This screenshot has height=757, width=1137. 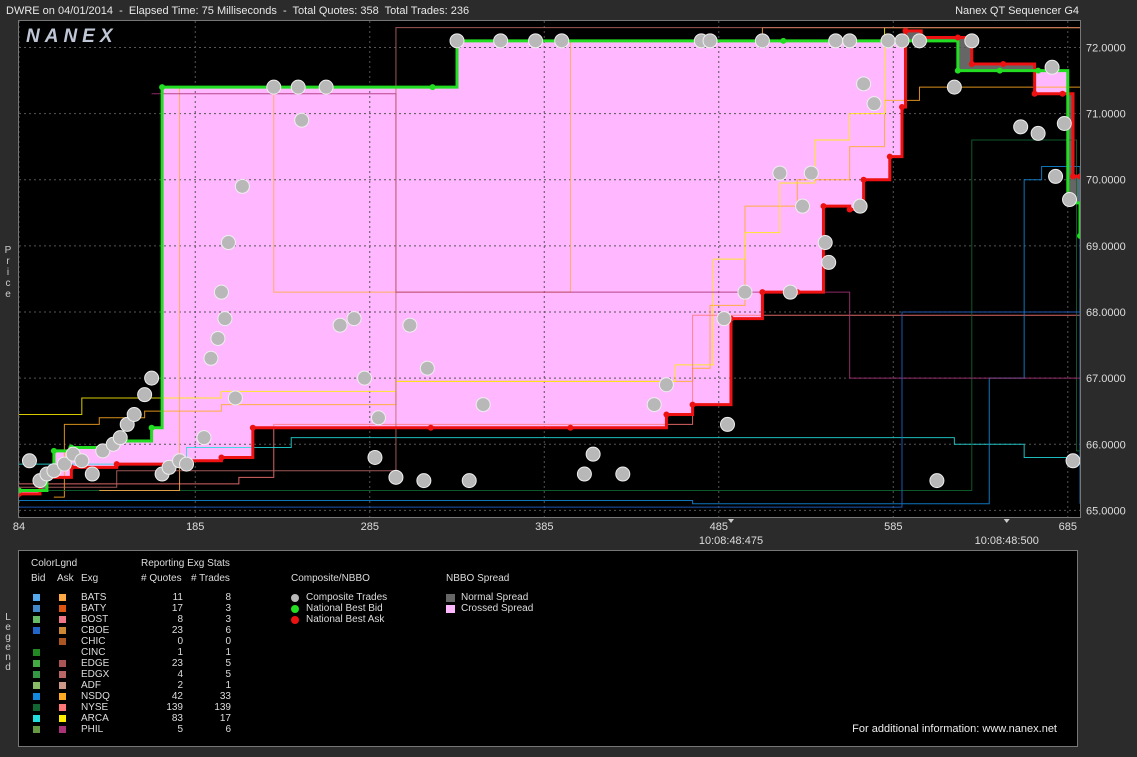 I want to click on trade-count: 8, so click(x=228, y=597).